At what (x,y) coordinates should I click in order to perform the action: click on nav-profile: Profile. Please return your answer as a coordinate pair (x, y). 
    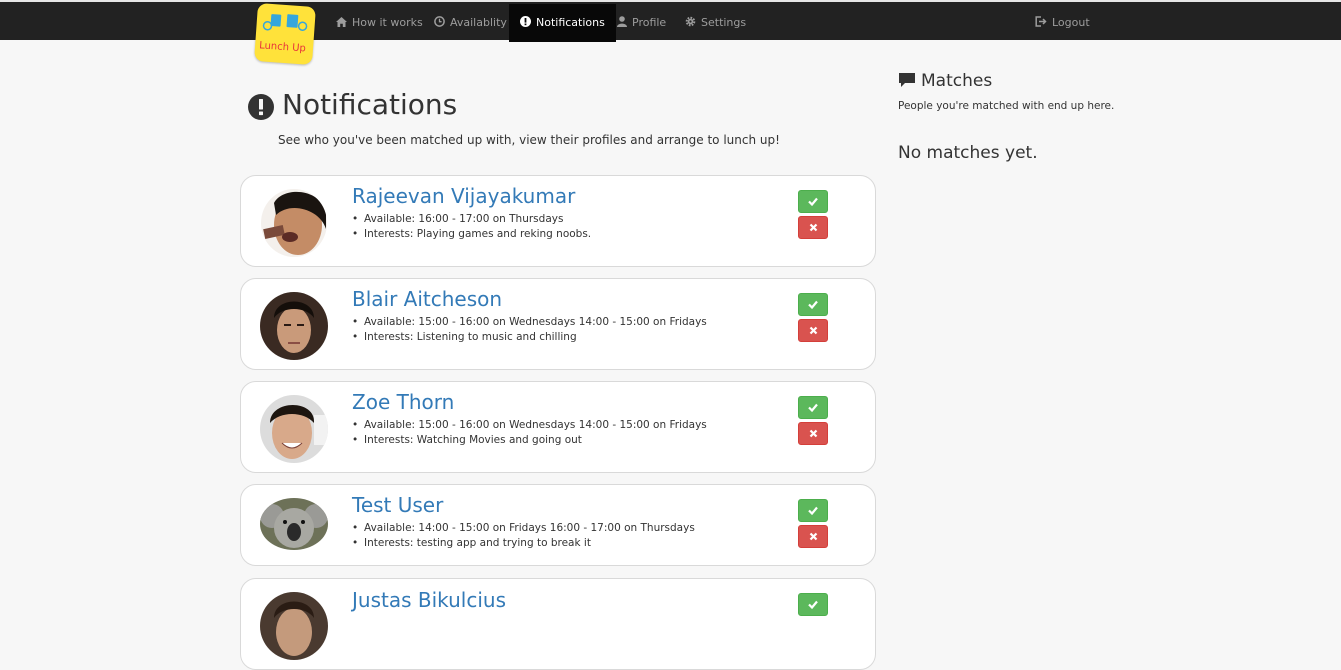
    Looking at the image, I should click on (641, 23).